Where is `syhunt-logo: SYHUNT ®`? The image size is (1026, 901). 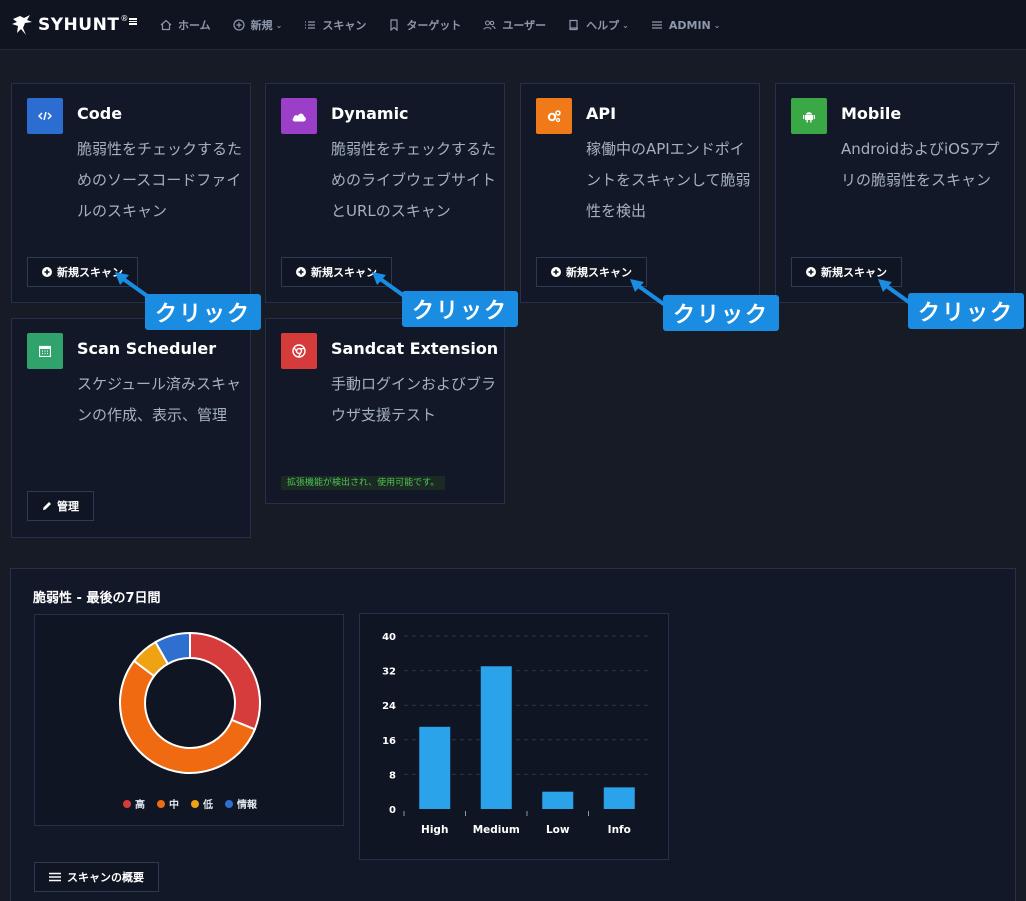
syhunt-logo: SYHUNT ® is located at coordinates (74, 25).